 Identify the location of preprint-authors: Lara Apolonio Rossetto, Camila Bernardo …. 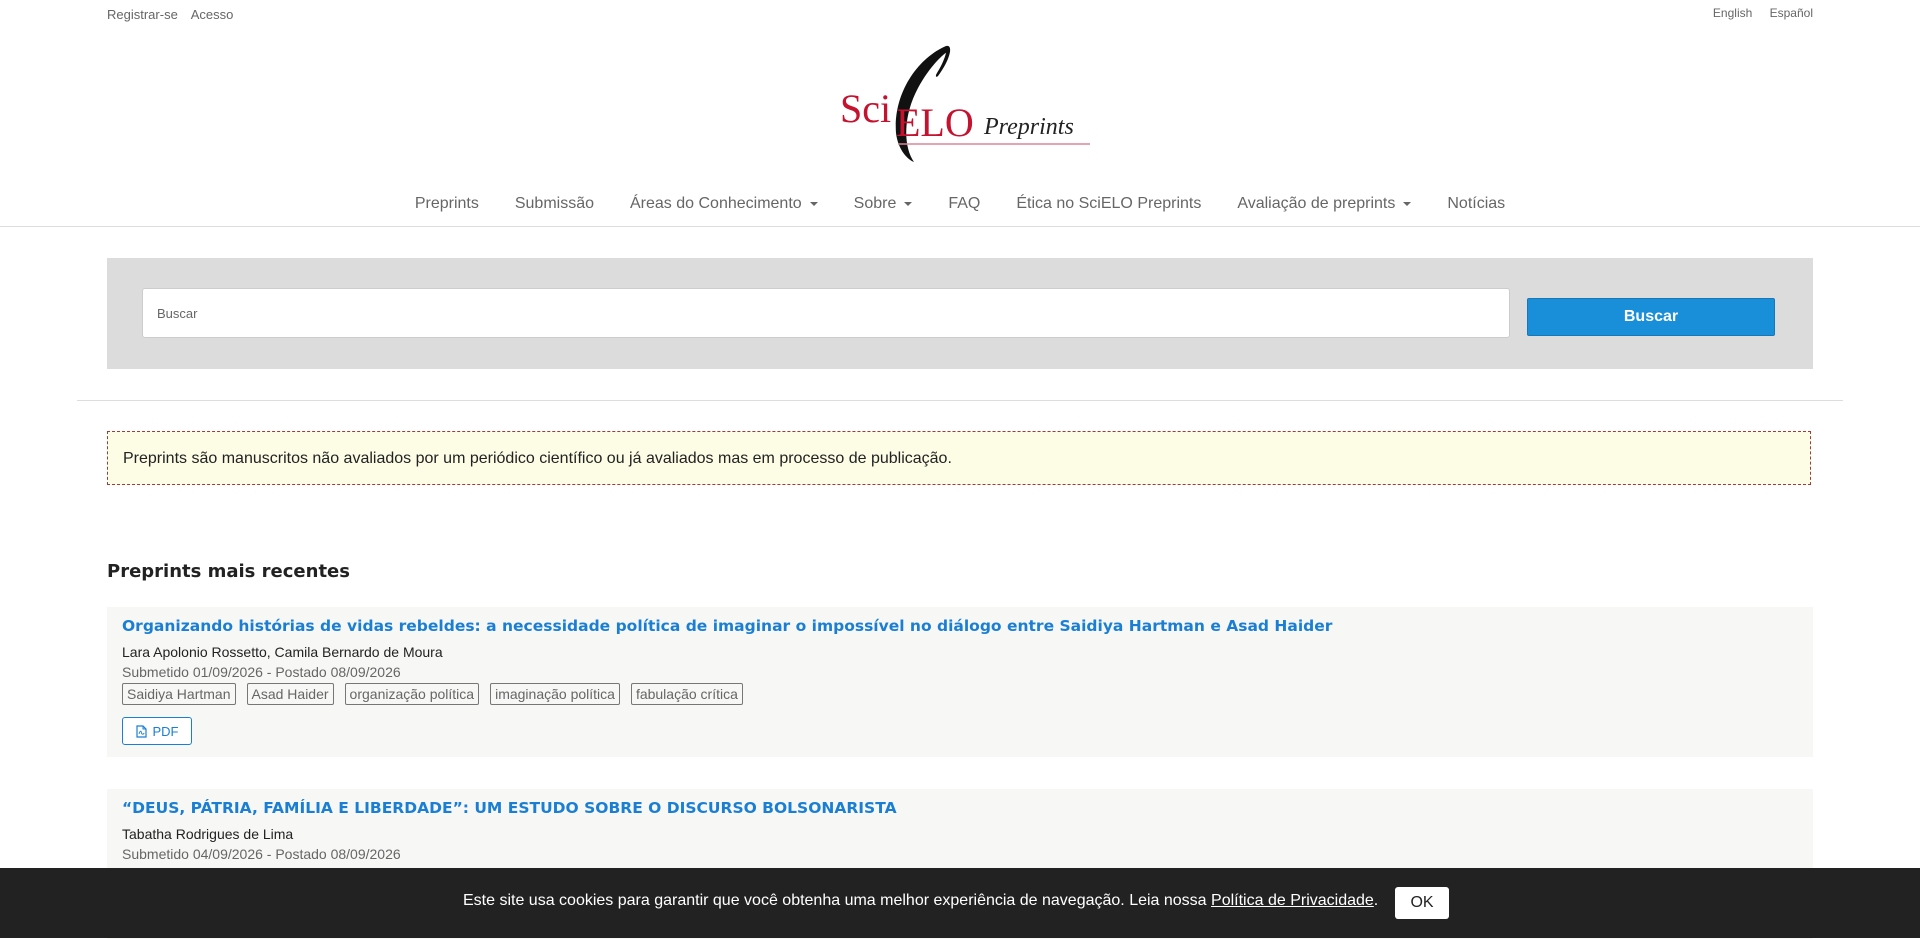
(282, 652).